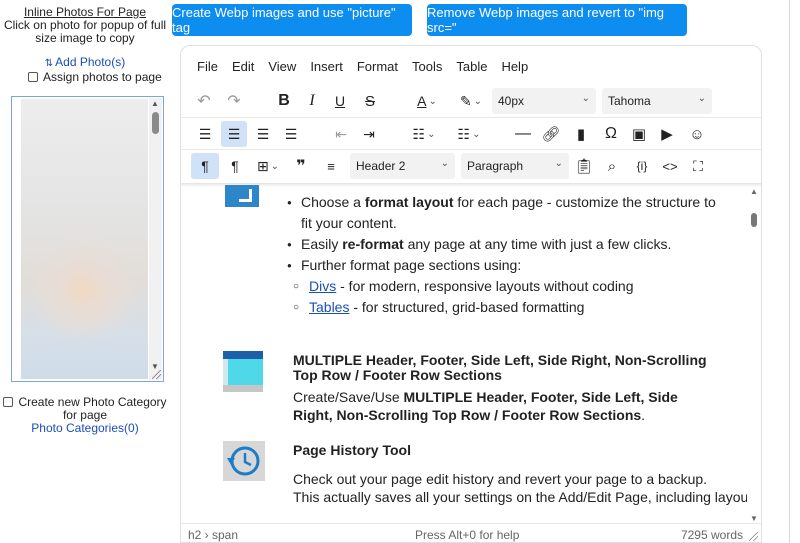  I want to click on highlight-color-icon: ✎ ⌄, so click(471, 101).